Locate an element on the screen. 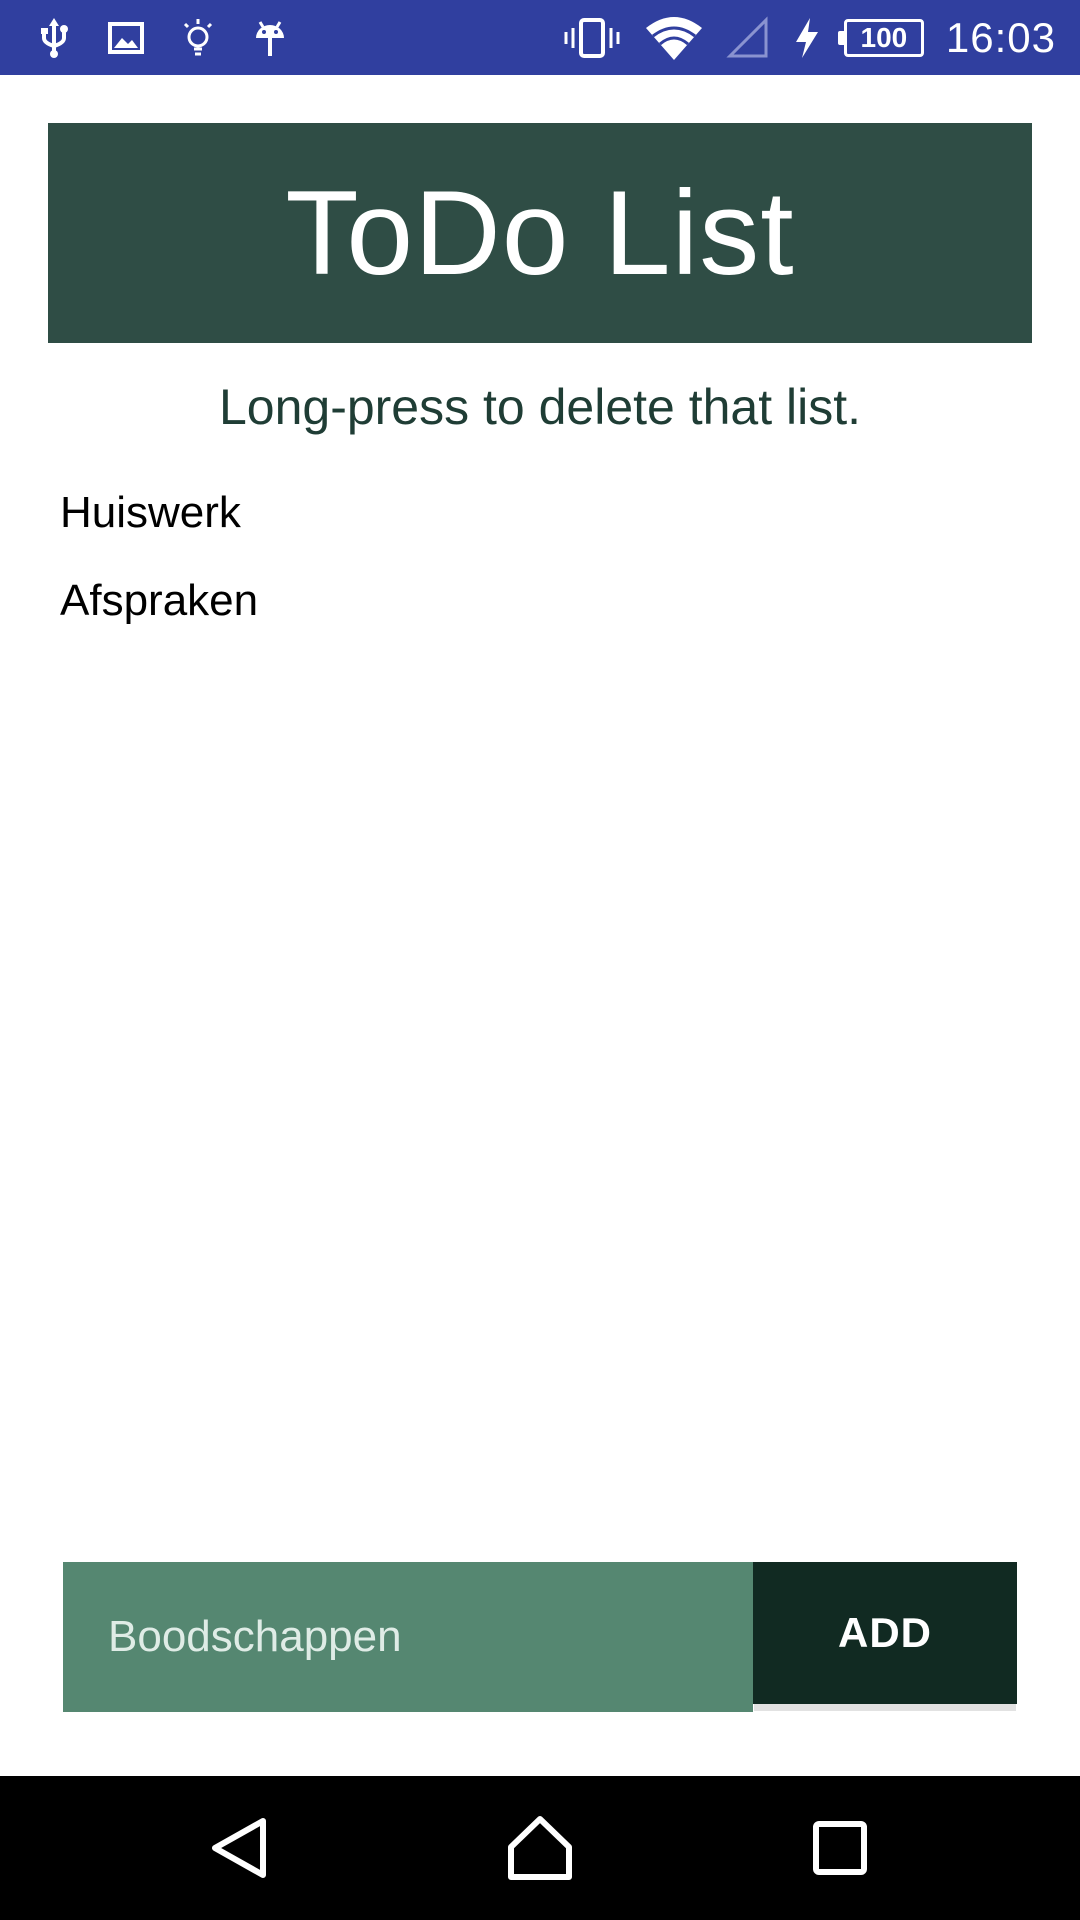 The height and width of the screenshot is (1920, 1080). status-bar-notifications is located at coordinates (162, 37).